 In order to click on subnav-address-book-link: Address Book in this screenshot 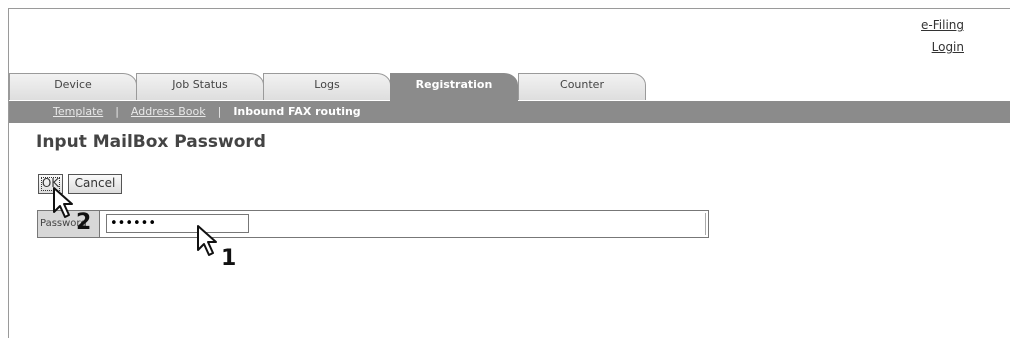, I will do `click(168, 112)`.